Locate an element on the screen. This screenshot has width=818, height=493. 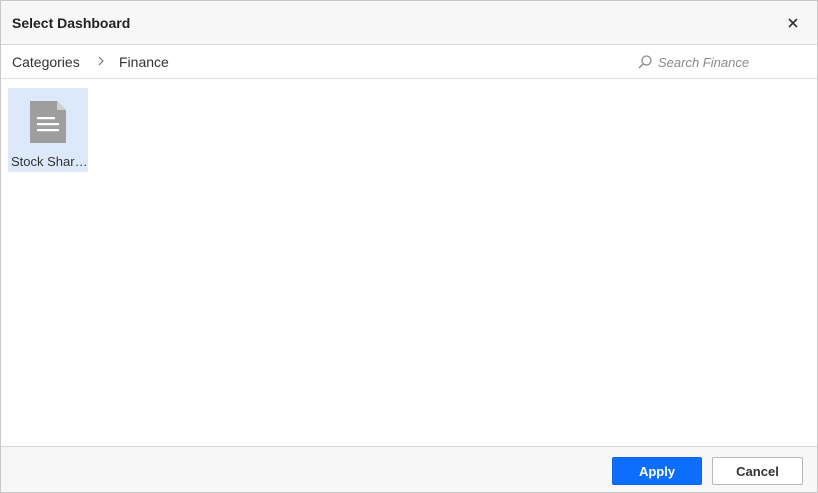
breadcrumb-categories: Categories is located at coordinates (46, 62).